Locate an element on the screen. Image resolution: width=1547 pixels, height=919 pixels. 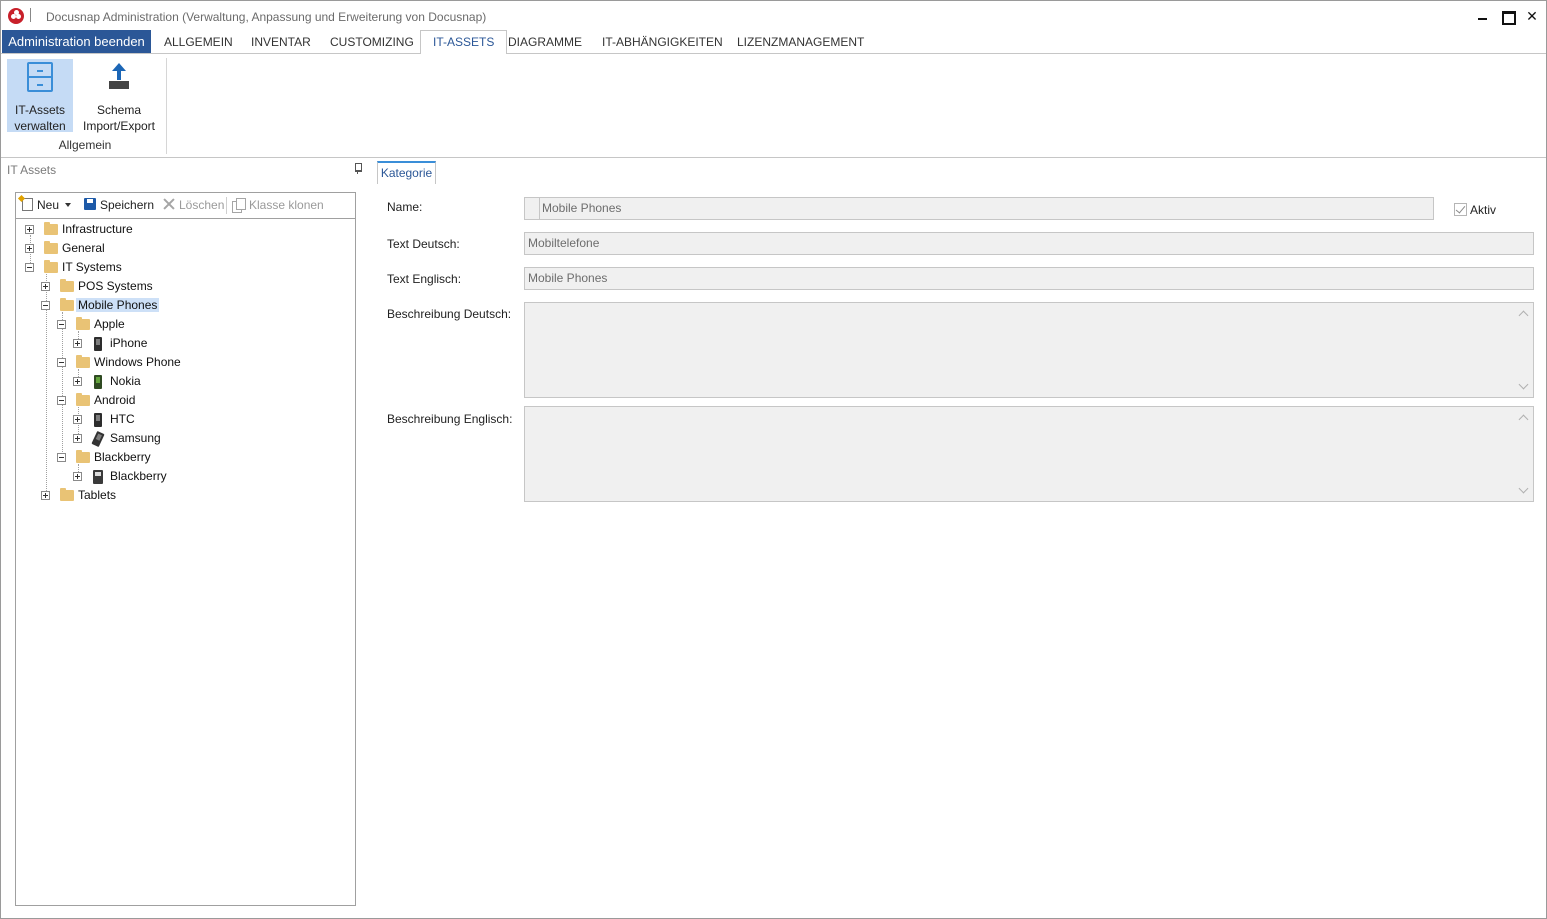
new-label: Neu is located at coordinates (48, 205).